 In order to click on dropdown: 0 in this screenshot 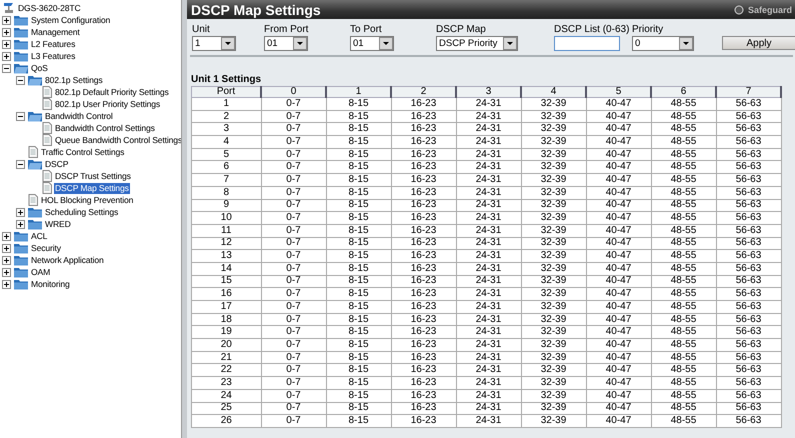, I will do `click(663, 43)`.